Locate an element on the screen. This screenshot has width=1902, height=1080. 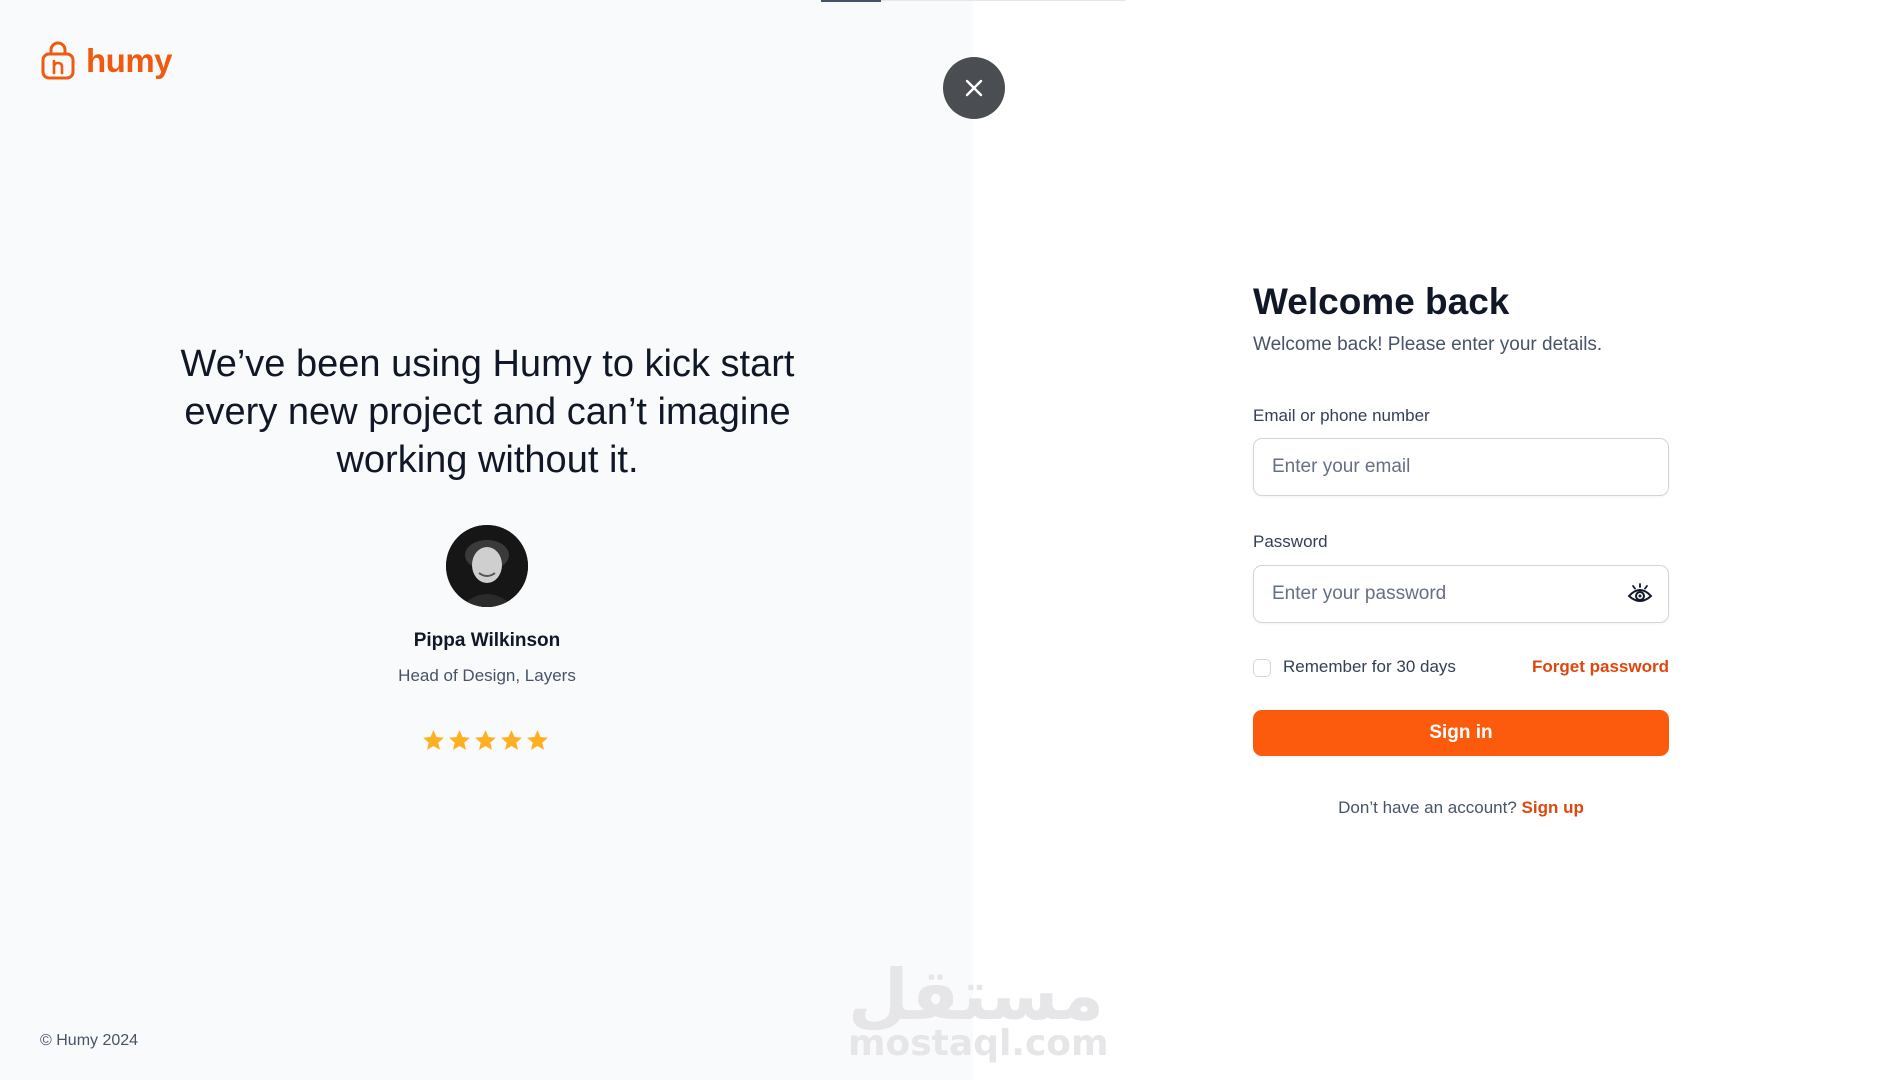
sign-up-link: Sign up is located at coordinates (1553, 807).